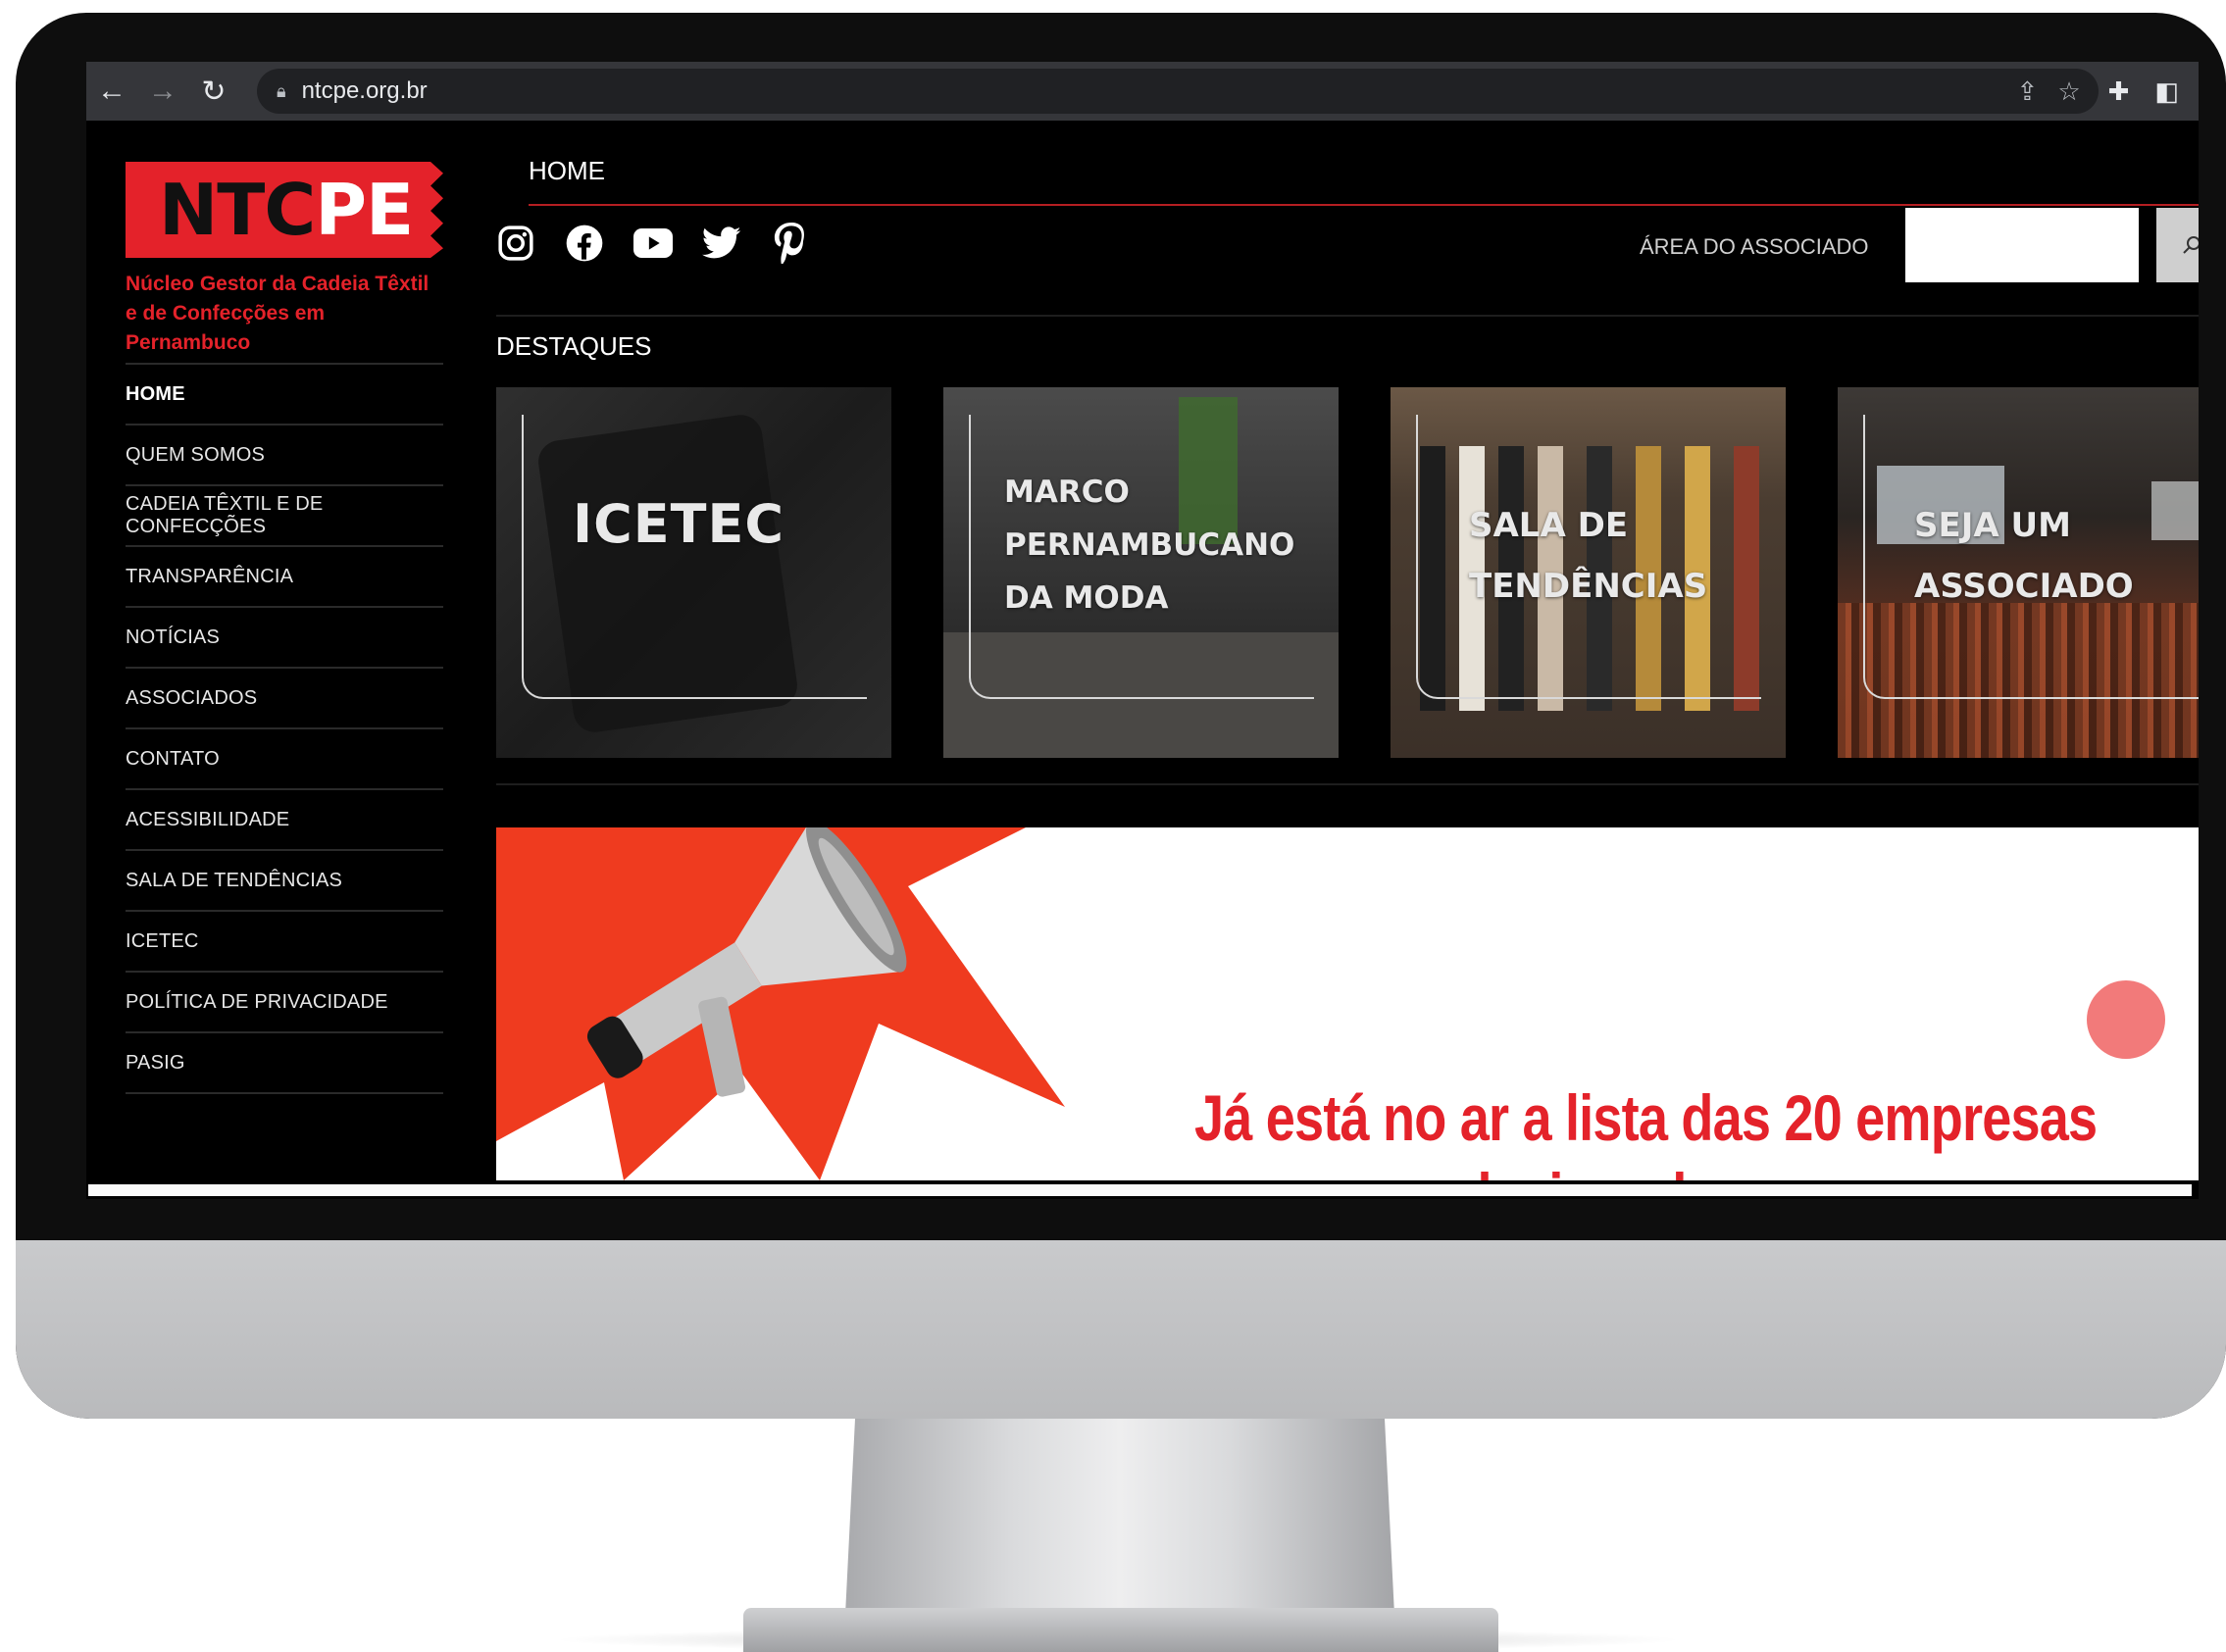 The image size is (2226, 1652). I want to click on reload-icon: ↻, so click(213, 91).